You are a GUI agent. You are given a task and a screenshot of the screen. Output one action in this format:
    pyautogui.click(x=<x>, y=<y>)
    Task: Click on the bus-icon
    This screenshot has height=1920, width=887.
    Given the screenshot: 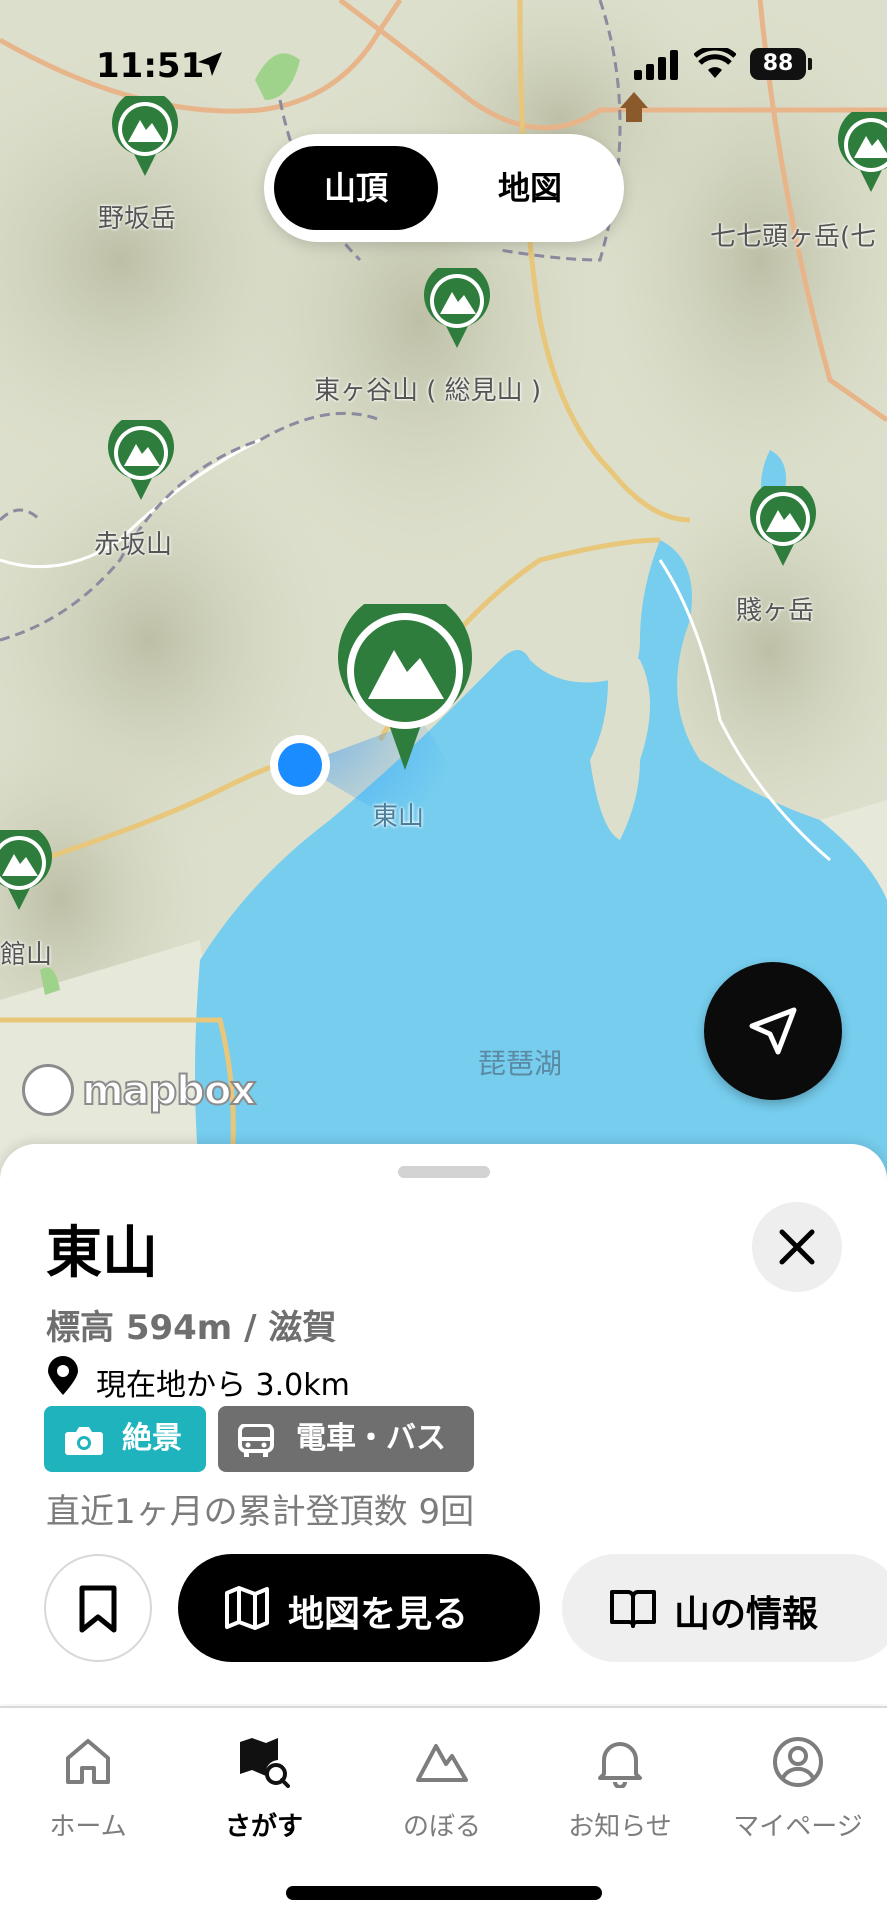 What is the action you would take?
    pyautogui.click(x=256, y=1440)
    